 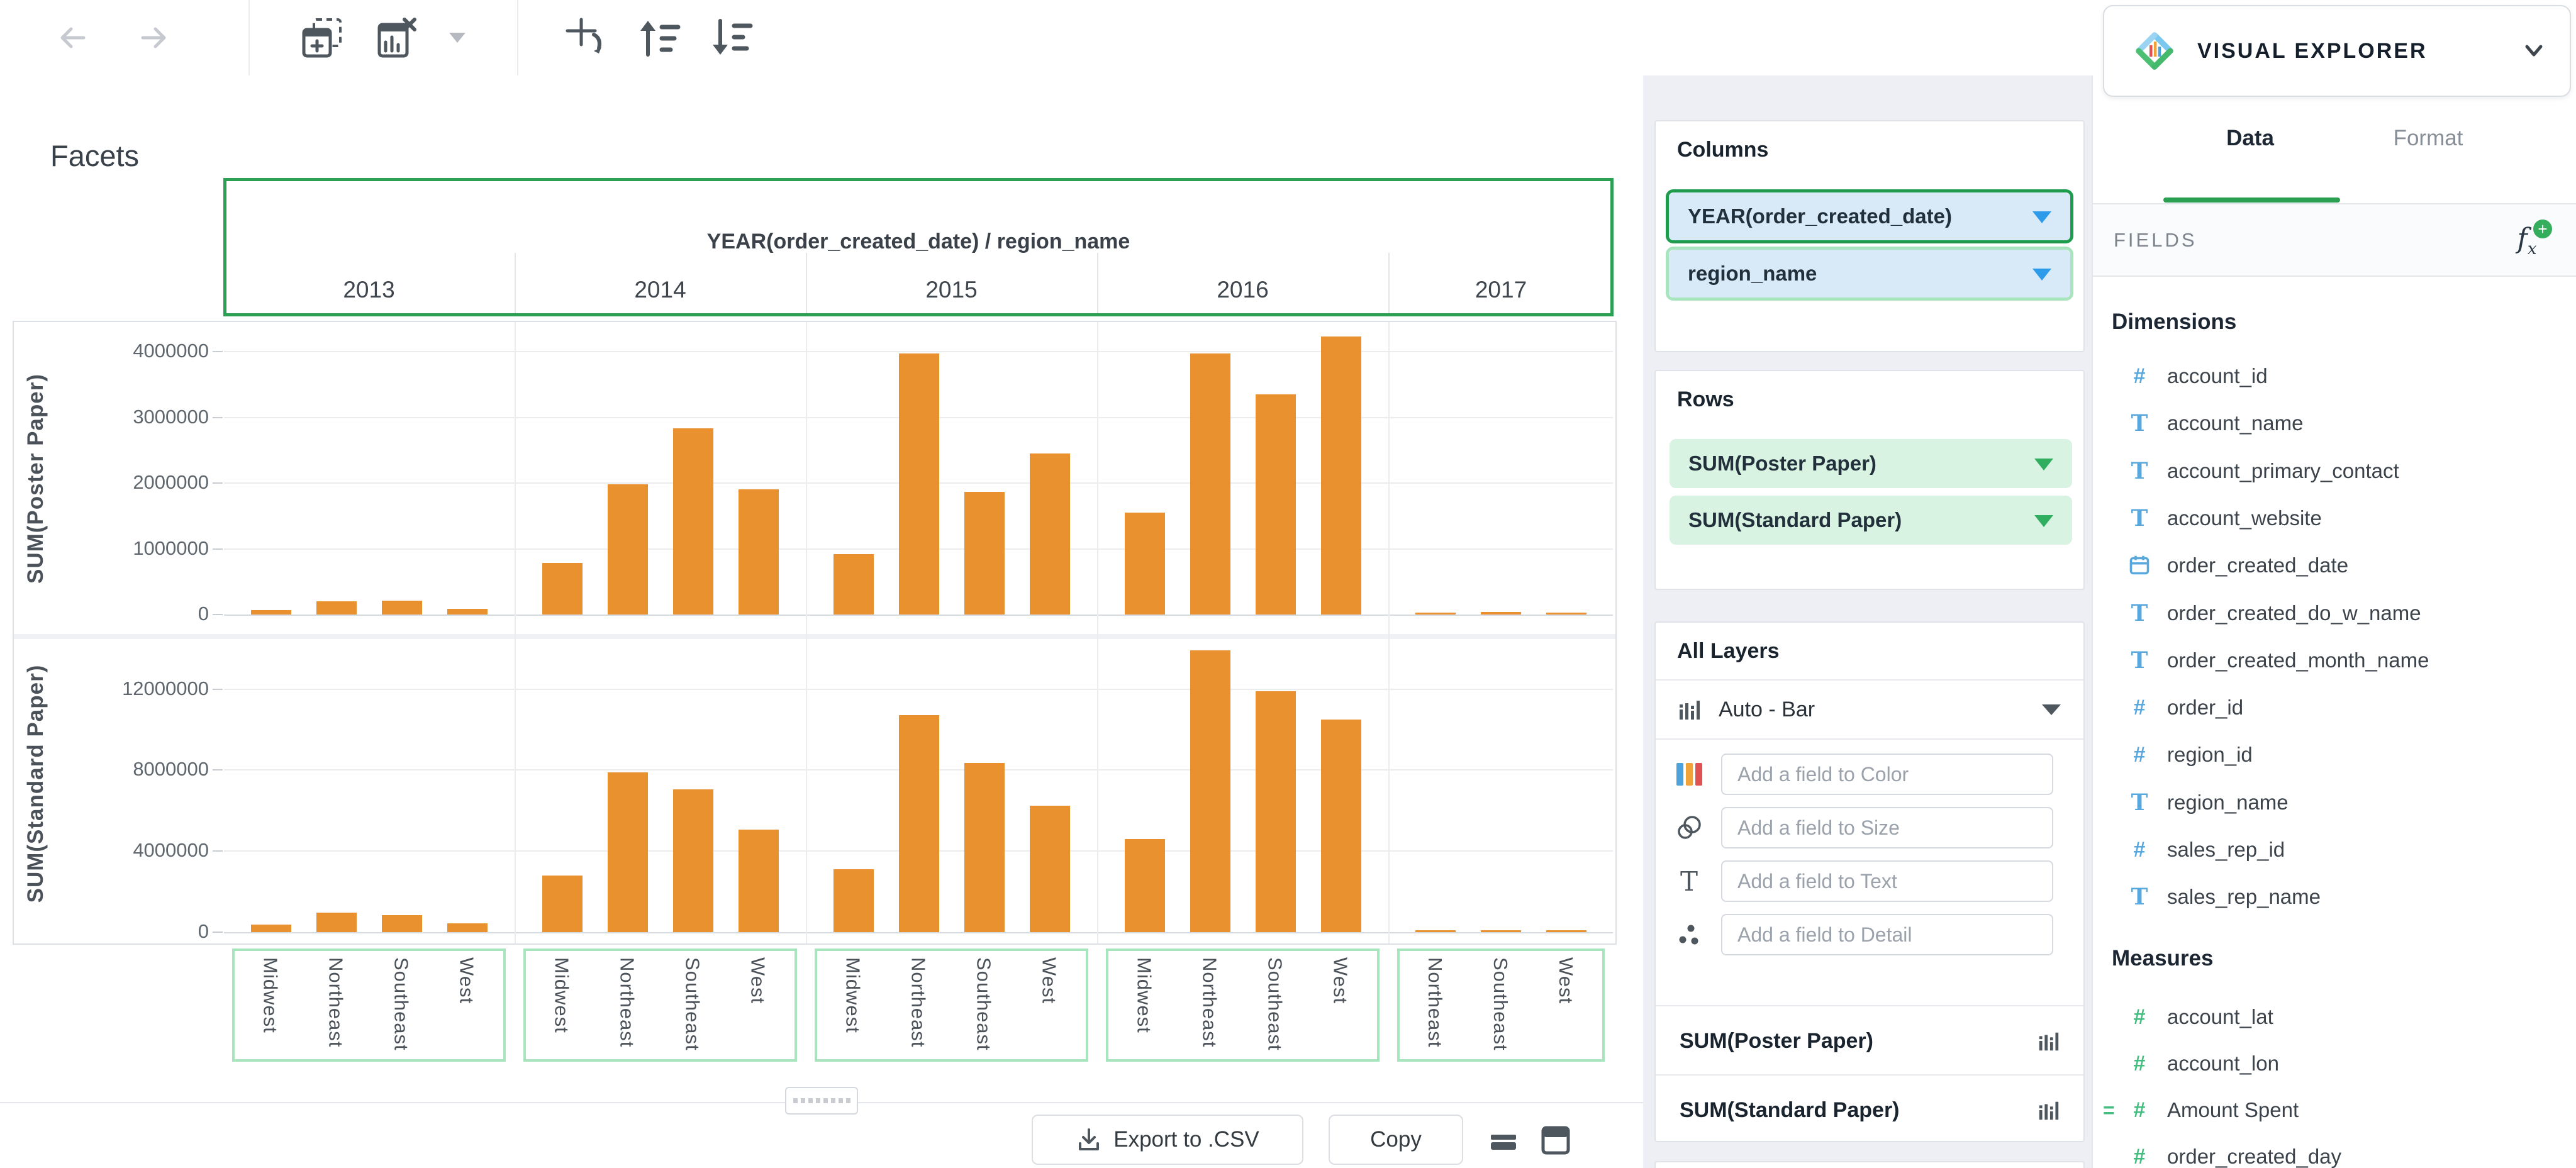 I want to click on region-label-2016-Northeast: Northeast, so click(x=1209, y=1002).